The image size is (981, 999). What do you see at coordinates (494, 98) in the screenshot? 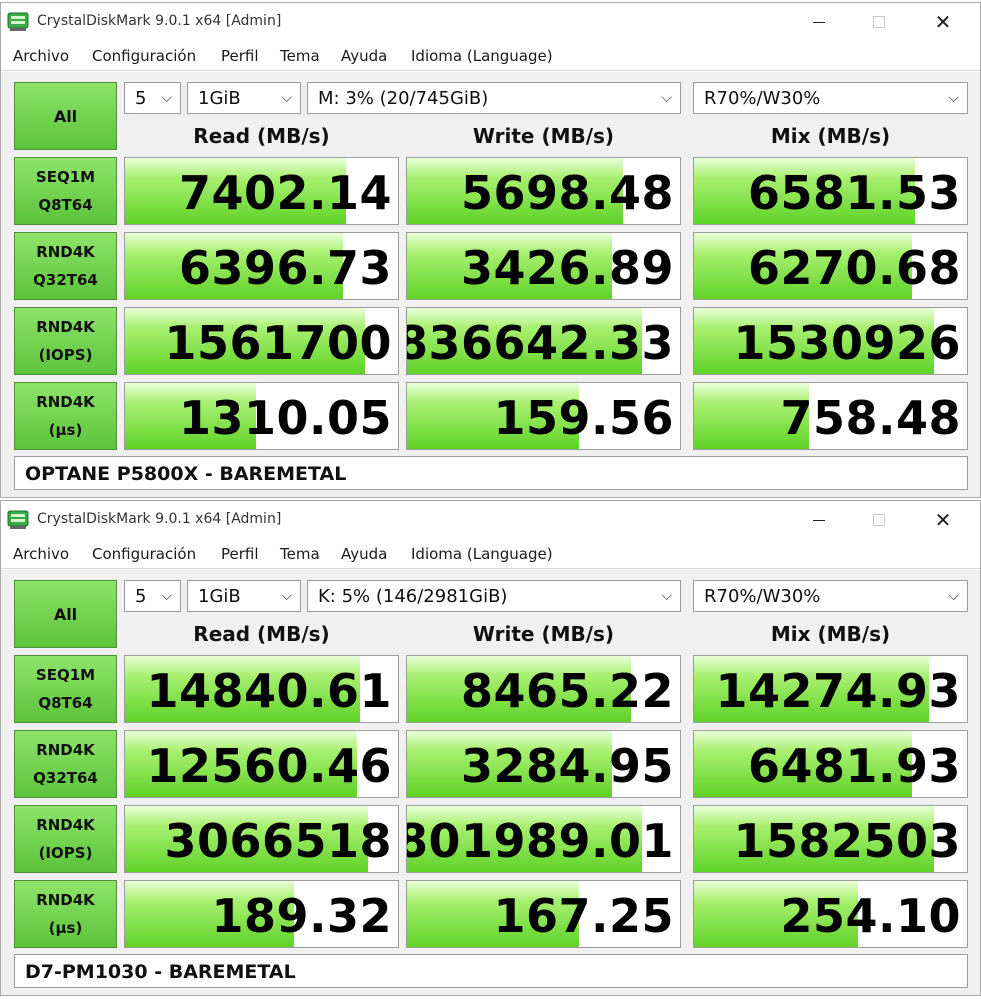
I see `drive-select: M: 3% (20/745GiB) ⌵` at bounding box center [494, 98].